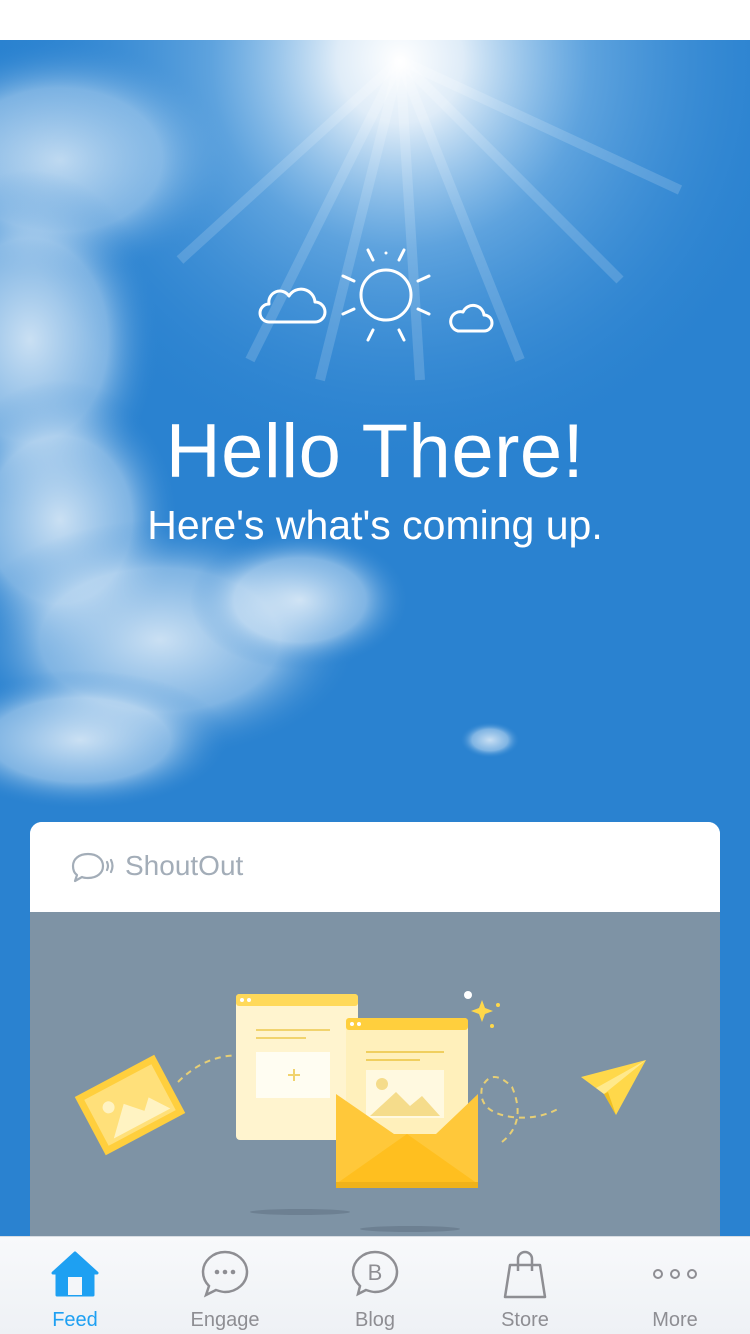 The width and height of the screenshot is (750, 1334). What do you see at coordinates (376, 295) in the screenshot?
I see `sun-with-clouds-icon` at bounding box center [376, 295].